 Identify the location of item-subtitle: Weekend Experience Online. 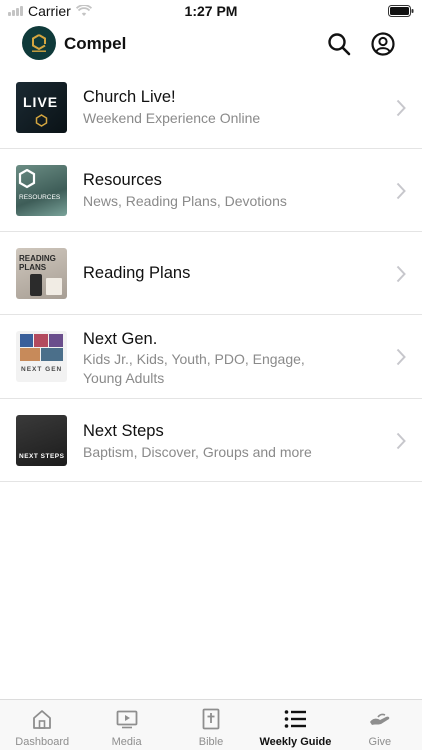
(172, 118).